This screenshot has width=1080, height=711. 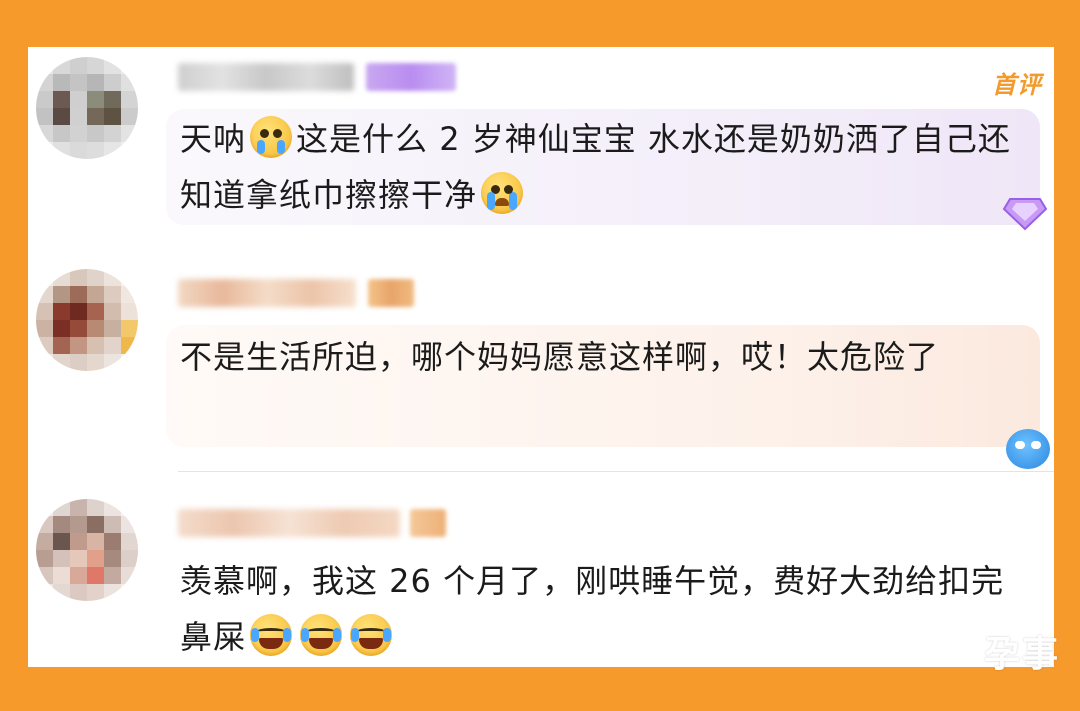 I want to click on comment-text: 羡慕啊，我这 26 个月了，刚哄睡午觉，费好大劲给扣完鼻屎, so click(x=605, y=609).